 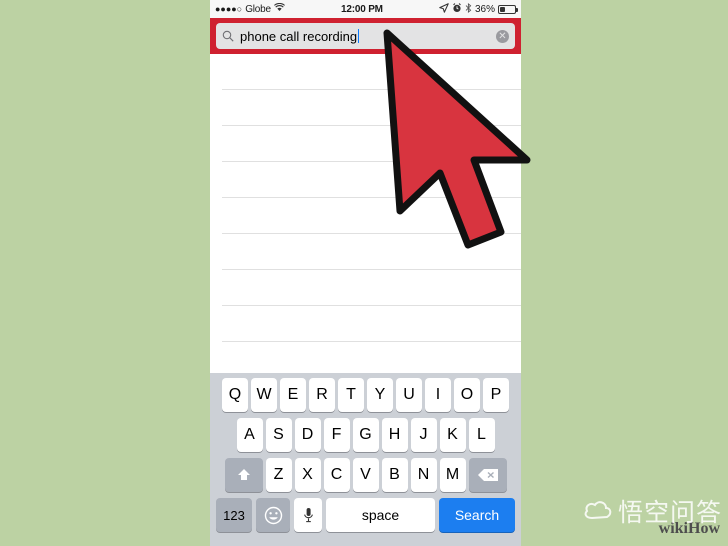 What do you see at coordinates (258, 9) in the screenshot?
I see `carrier-name: Globe` at bounding box center [258, 9].